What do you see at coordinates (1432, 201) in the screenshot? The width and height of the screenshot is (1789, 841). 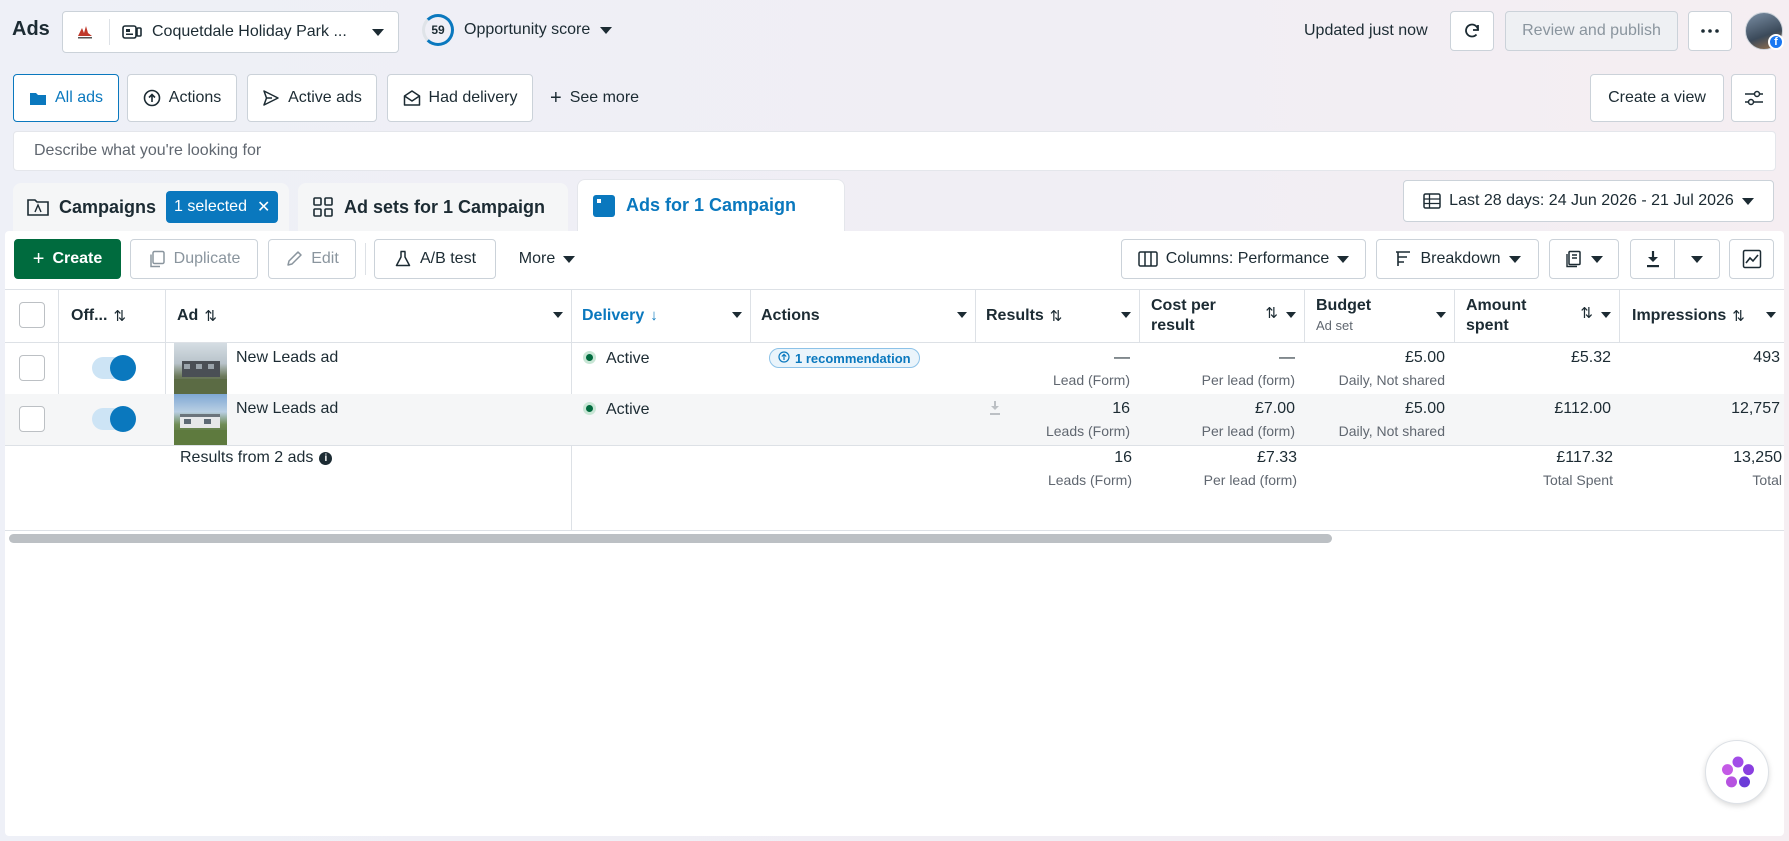 I see `calendar-table-icon` at bounding box center [1432, 201].